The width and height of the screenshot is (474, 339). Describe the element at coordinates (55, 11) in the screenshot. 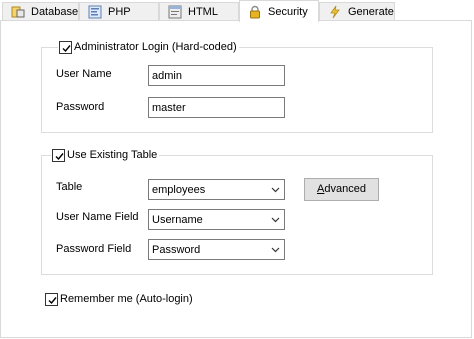

I see `tab-database-label: Database` at that location.